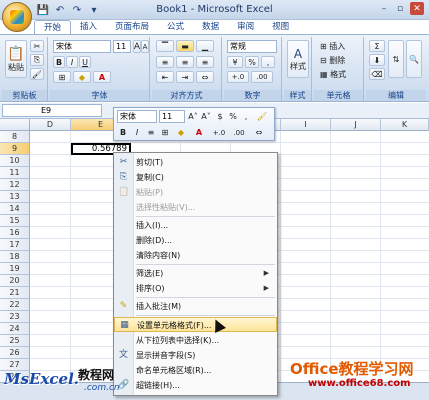  I want to click on align-left-icon: ≡, so click(165, 62).